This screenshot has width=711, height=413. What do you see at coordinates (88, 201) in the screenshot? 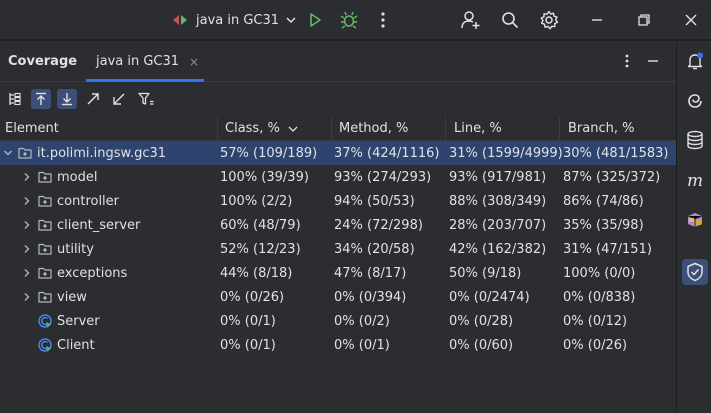
I see `element-name: controller` at bounding box center [88, 201].